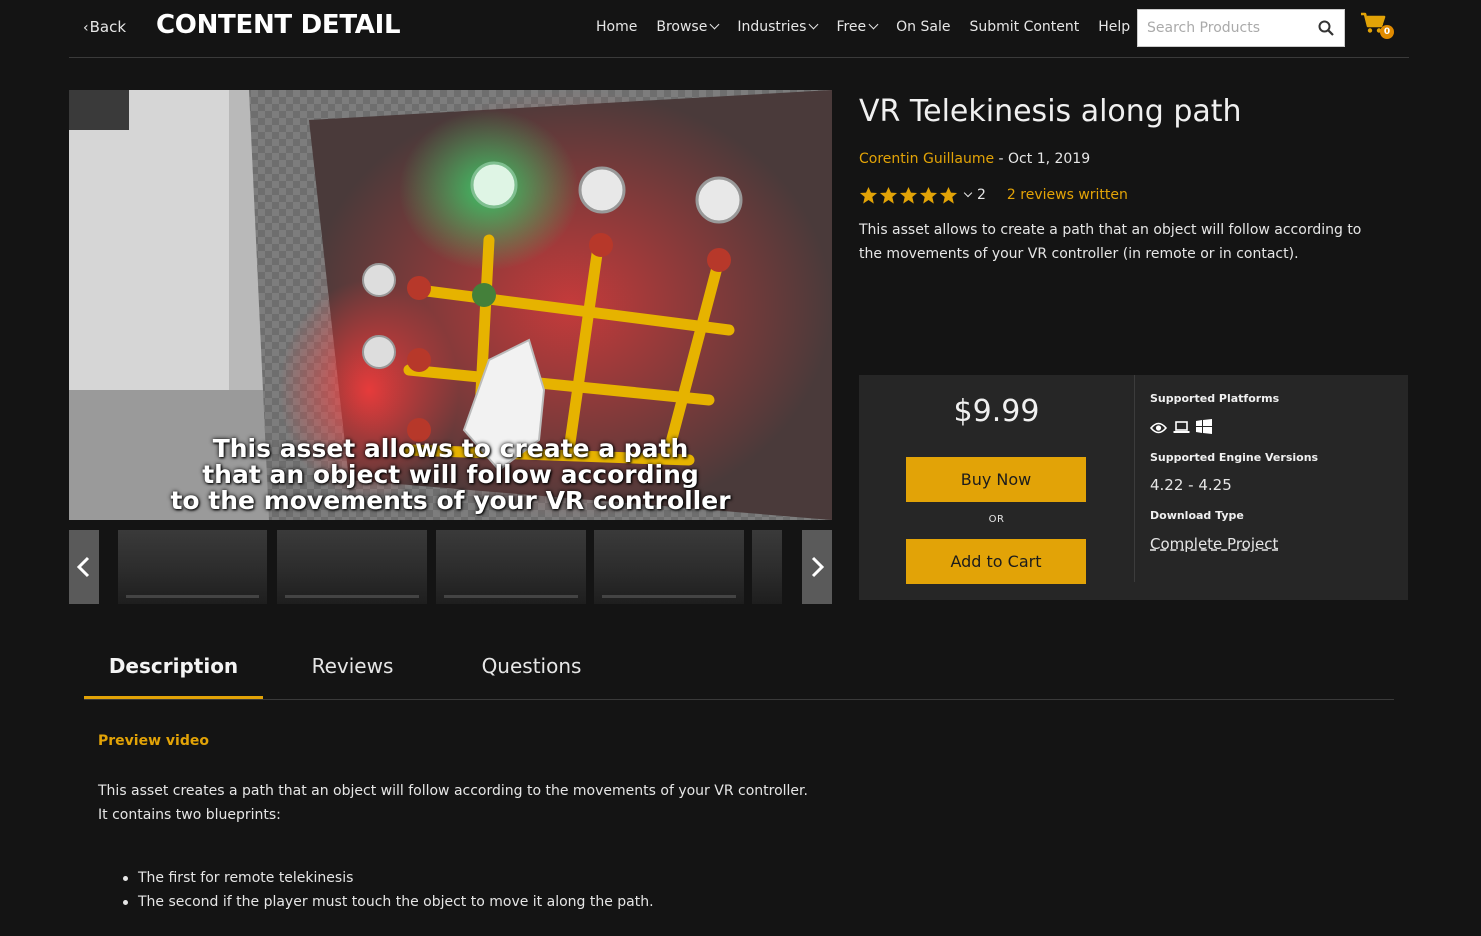 The image size is (1481, 936). I want to click on back-label: Back, so click(108, 27).